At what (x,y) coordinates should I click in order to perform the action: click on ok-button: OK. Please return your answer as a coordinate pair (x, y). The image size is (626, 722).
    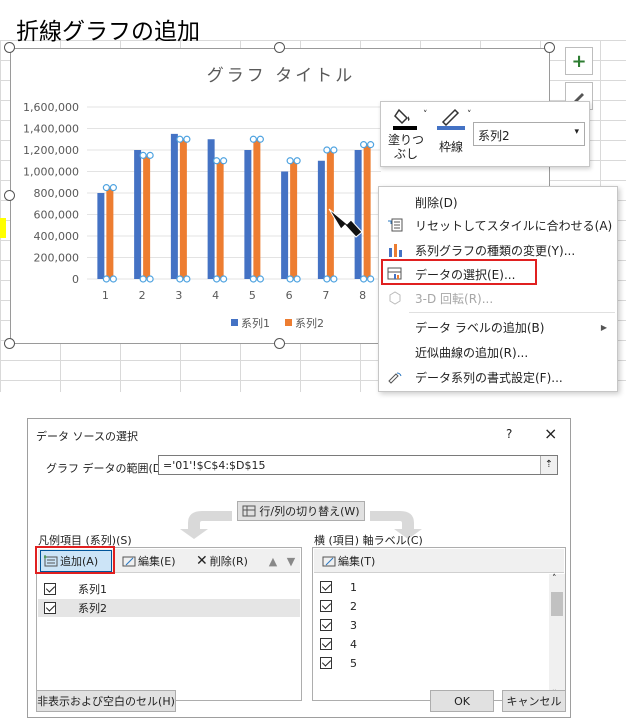
    Looking at the image, I should click on (462, 701).